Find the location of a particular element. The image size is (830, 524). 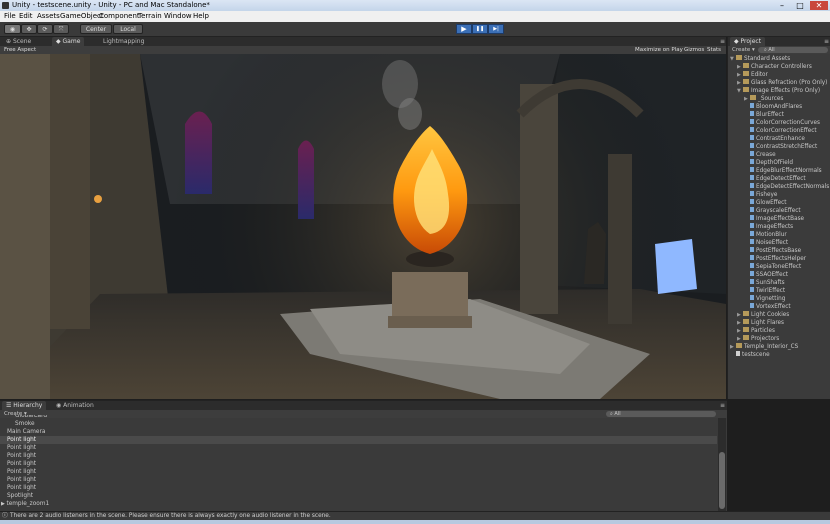

hierarchy-item: Spotlight is located at coordinates (358, 496).